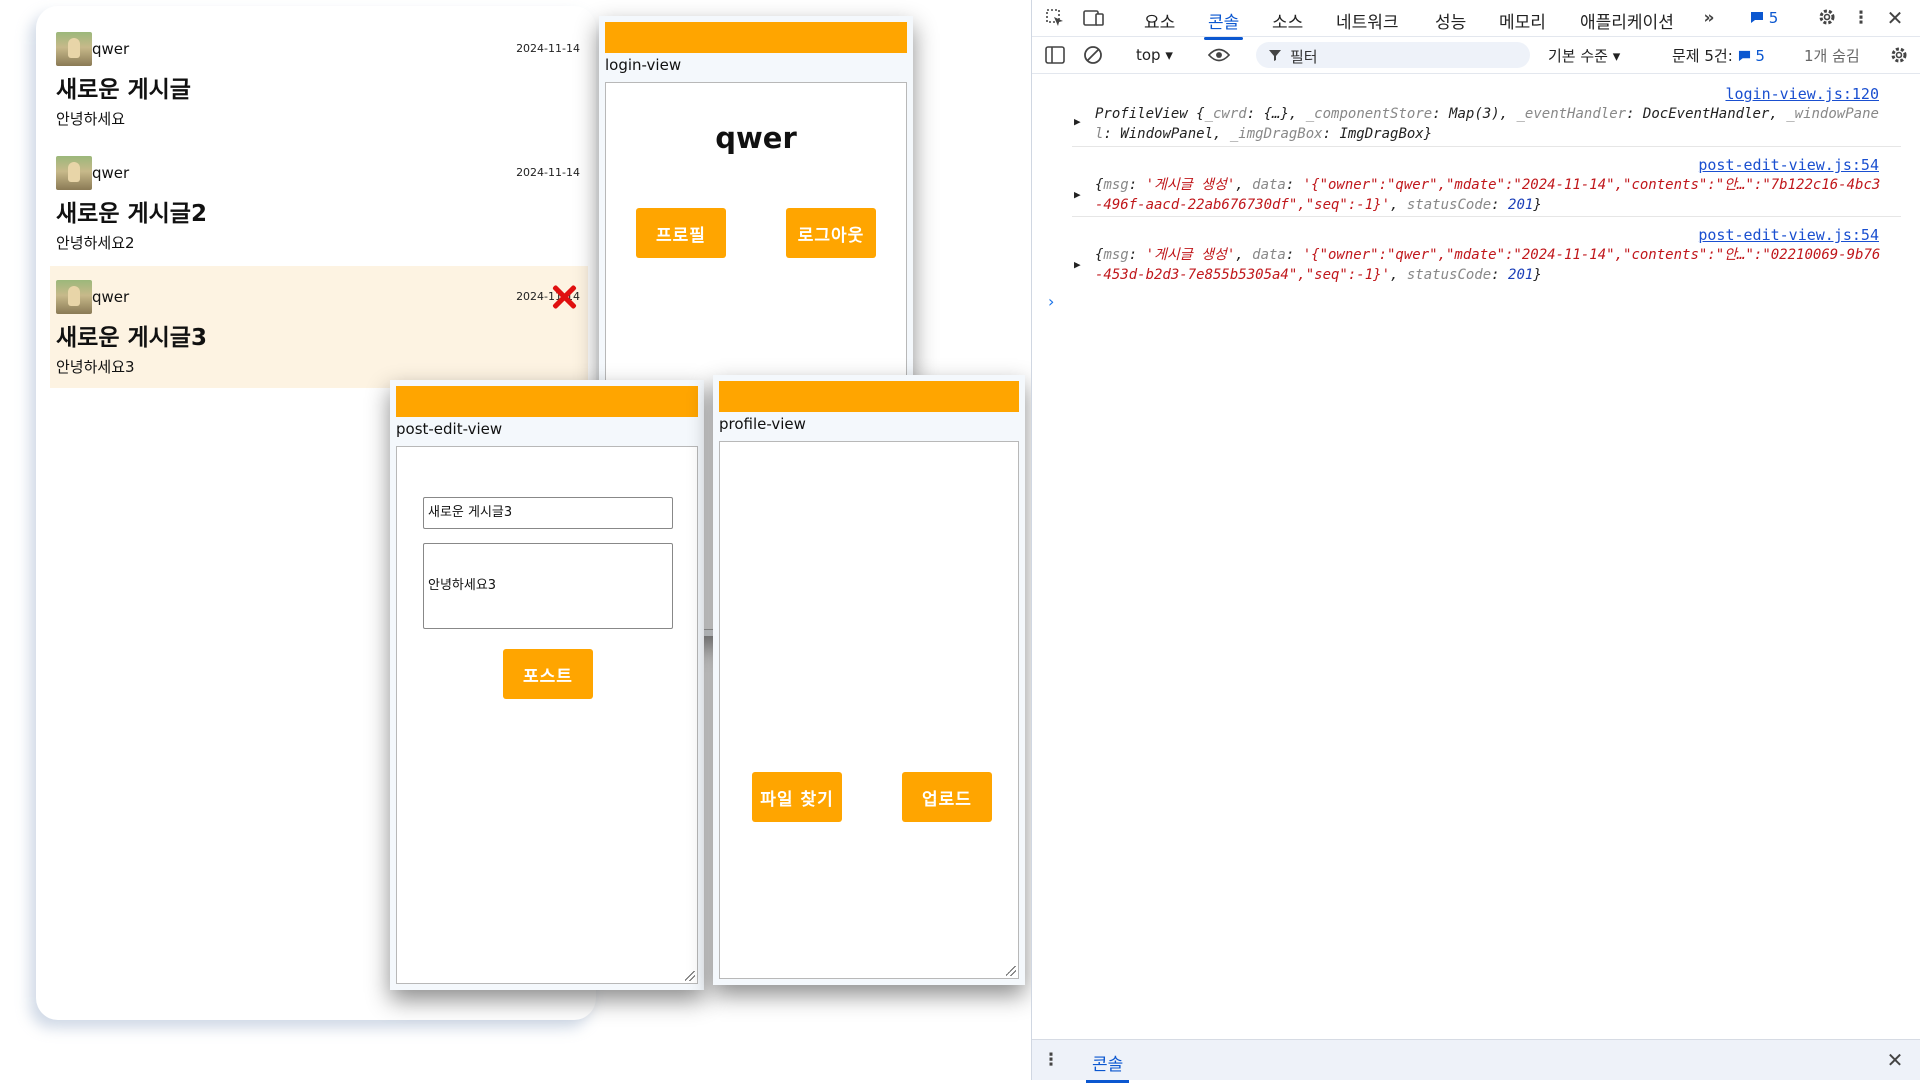  Describe the element at coordinates (681, 233) in the screenshot. I see `profile-button: 프로필` at that location.